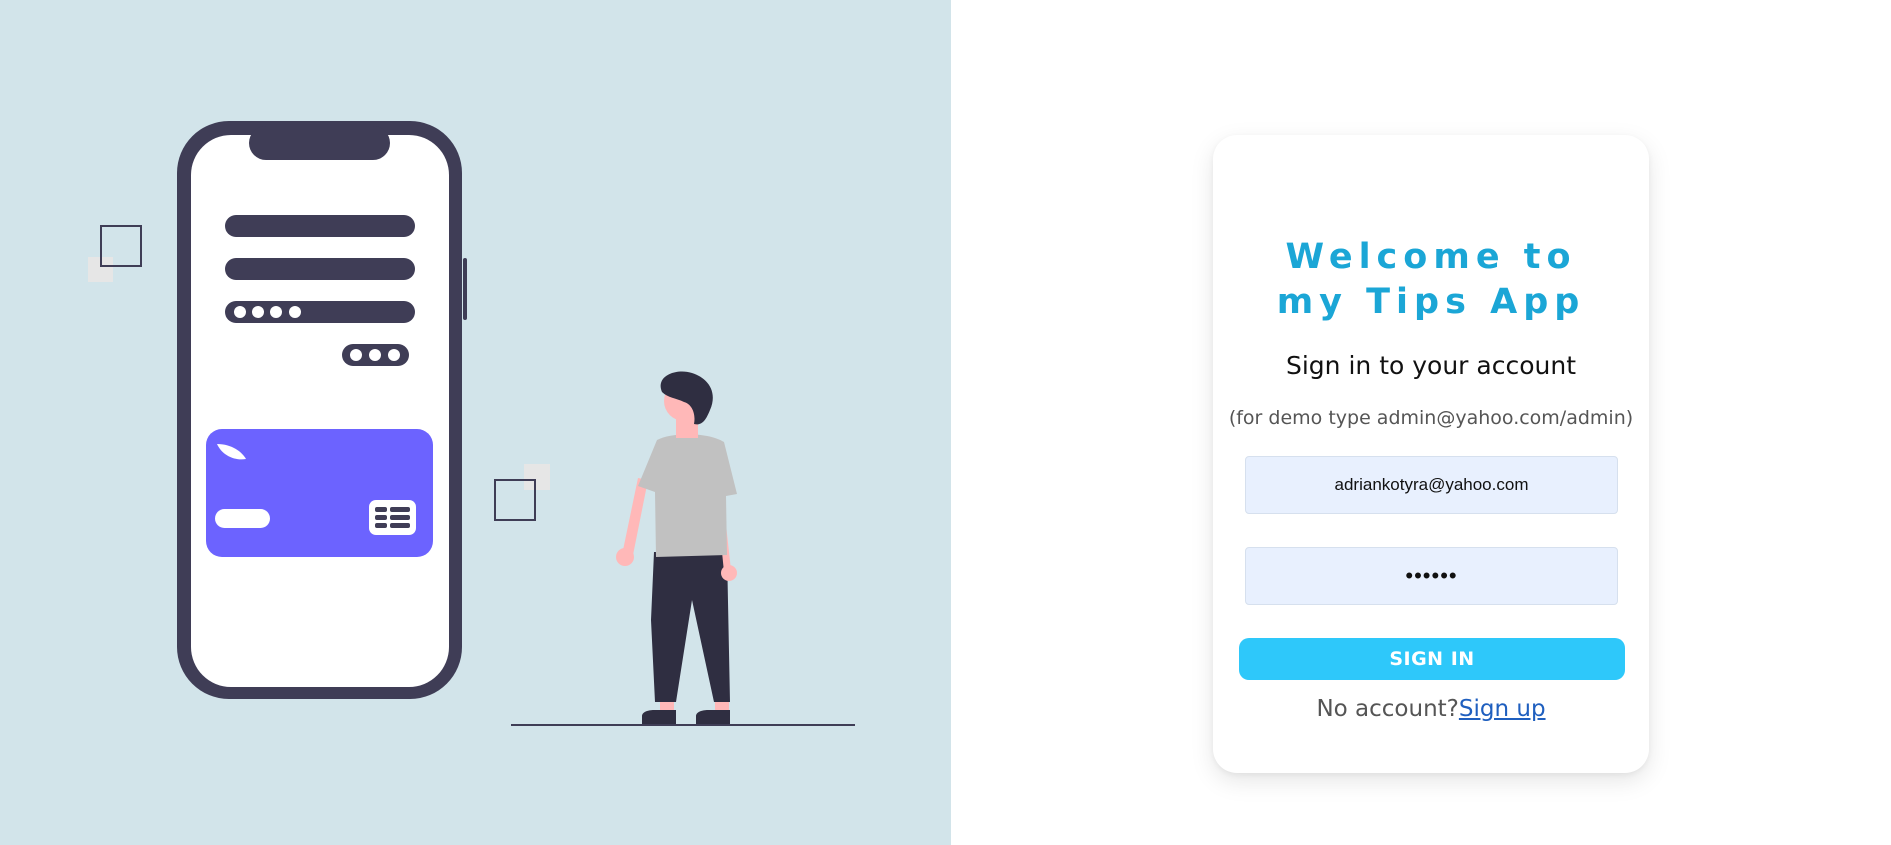  I want to click on person-icon, so click(676, 547).